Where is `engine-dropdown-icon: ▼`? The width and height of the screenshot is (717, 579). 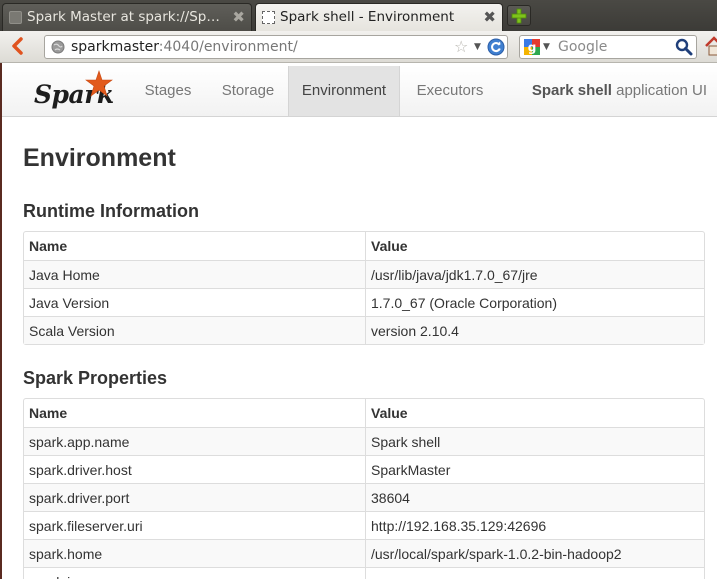
engine-dropdown-icon: ▼ is located at coordinates (546, 47).